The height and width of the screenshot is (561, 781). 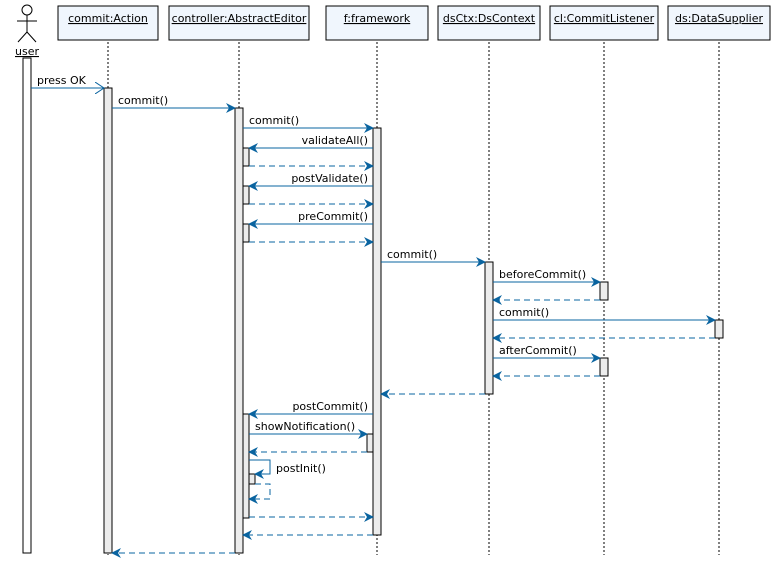 I want to click on participant-ds: ds:DataSupplier, so click(x=719, y=23).